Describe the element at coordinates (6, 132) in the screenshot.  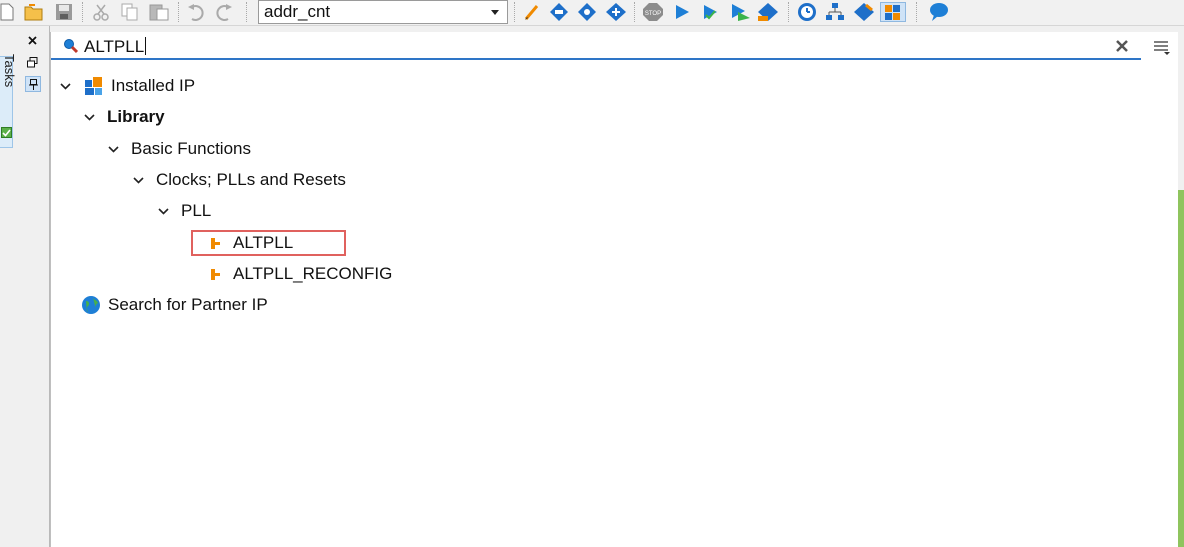
I see `tasks-check-icon` at that location.